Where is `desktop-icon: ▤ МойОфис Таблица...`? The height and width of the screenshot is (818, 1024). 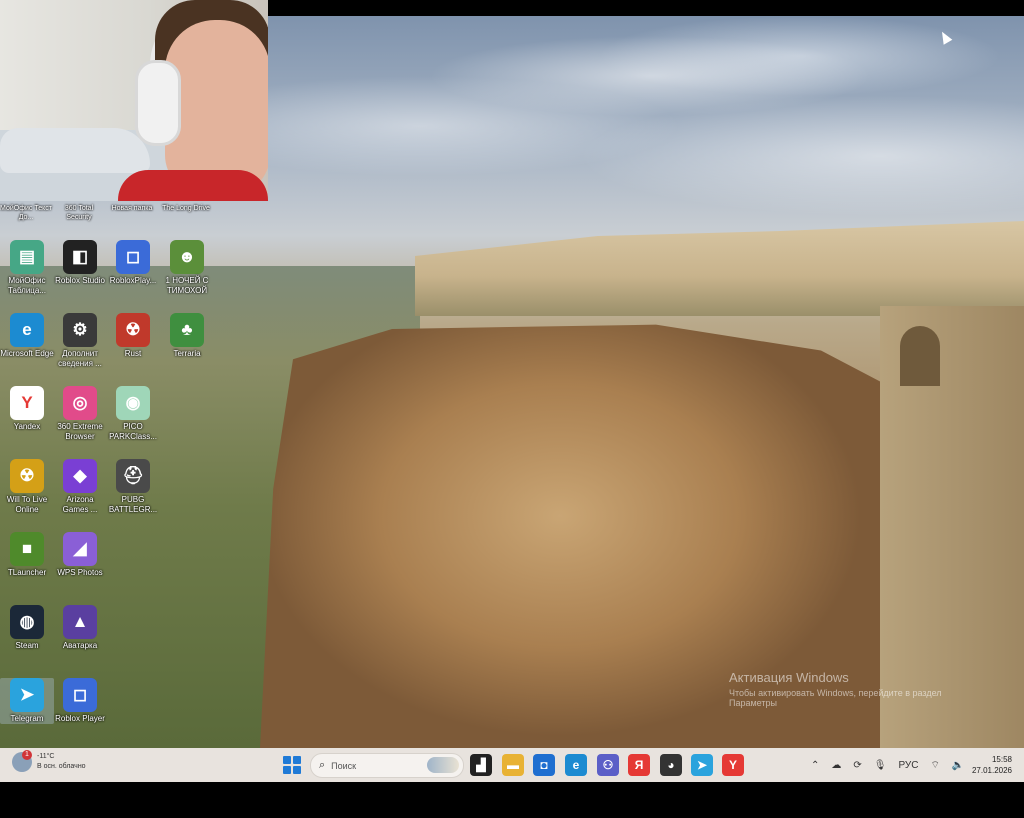
desktop-icon: ▤ МойОфис Таблица... is located at coordinates (27, 268).